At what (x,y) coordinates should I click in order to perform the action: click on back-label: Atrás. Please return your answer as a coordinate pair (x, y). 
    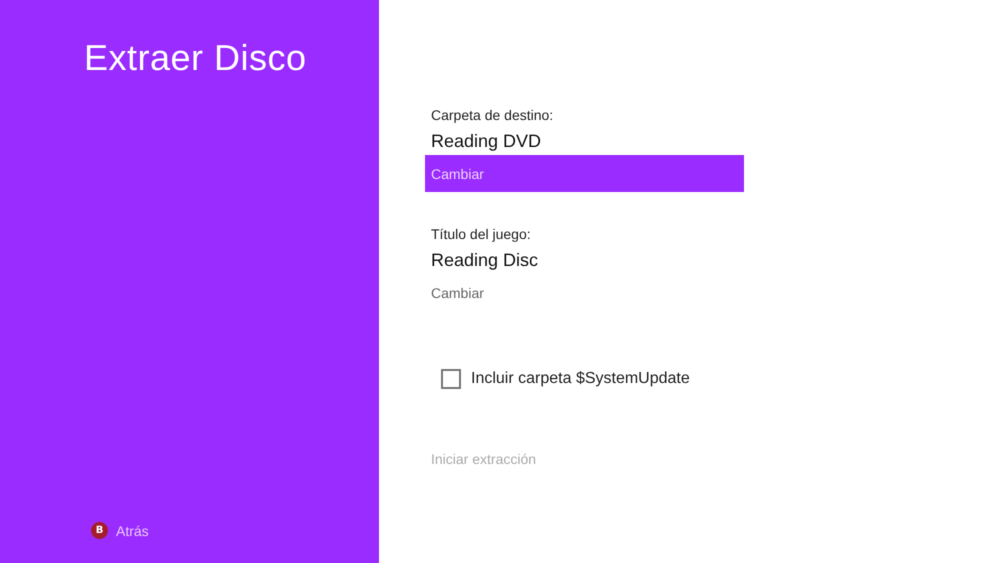
    Looking at the image, I should click on (132, 530).